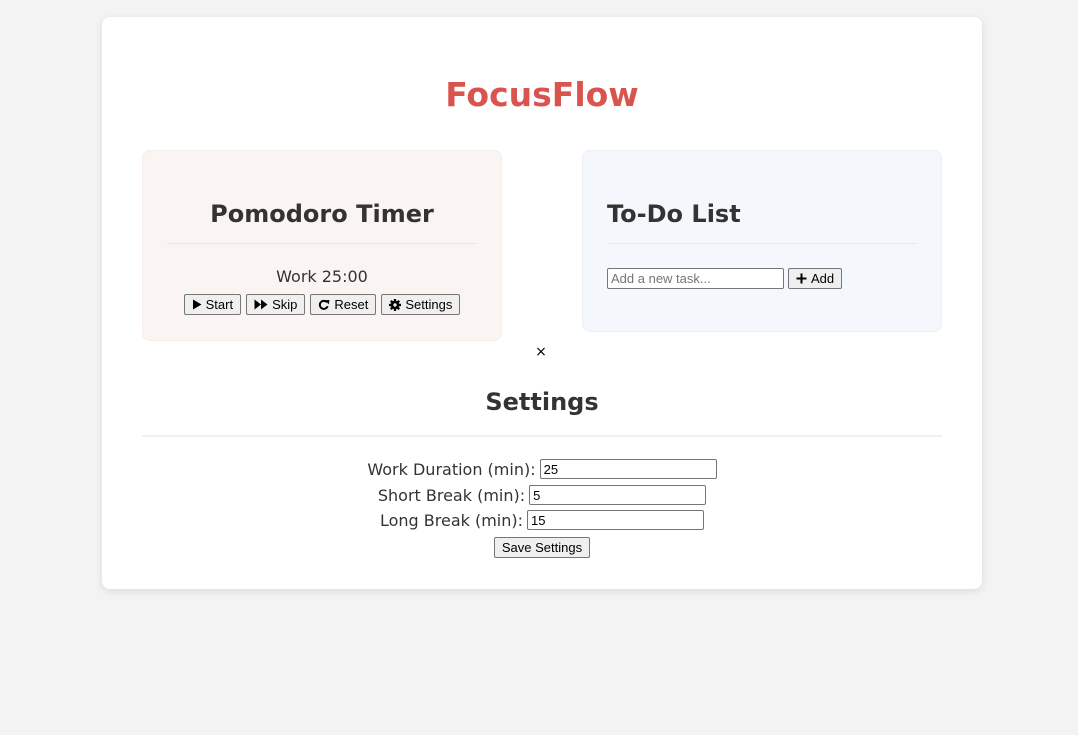 This screenshot has height=735, width=1078. Describe the element at coordinates (801, 278) in the screenshot. I see `plus-icon` at that location.